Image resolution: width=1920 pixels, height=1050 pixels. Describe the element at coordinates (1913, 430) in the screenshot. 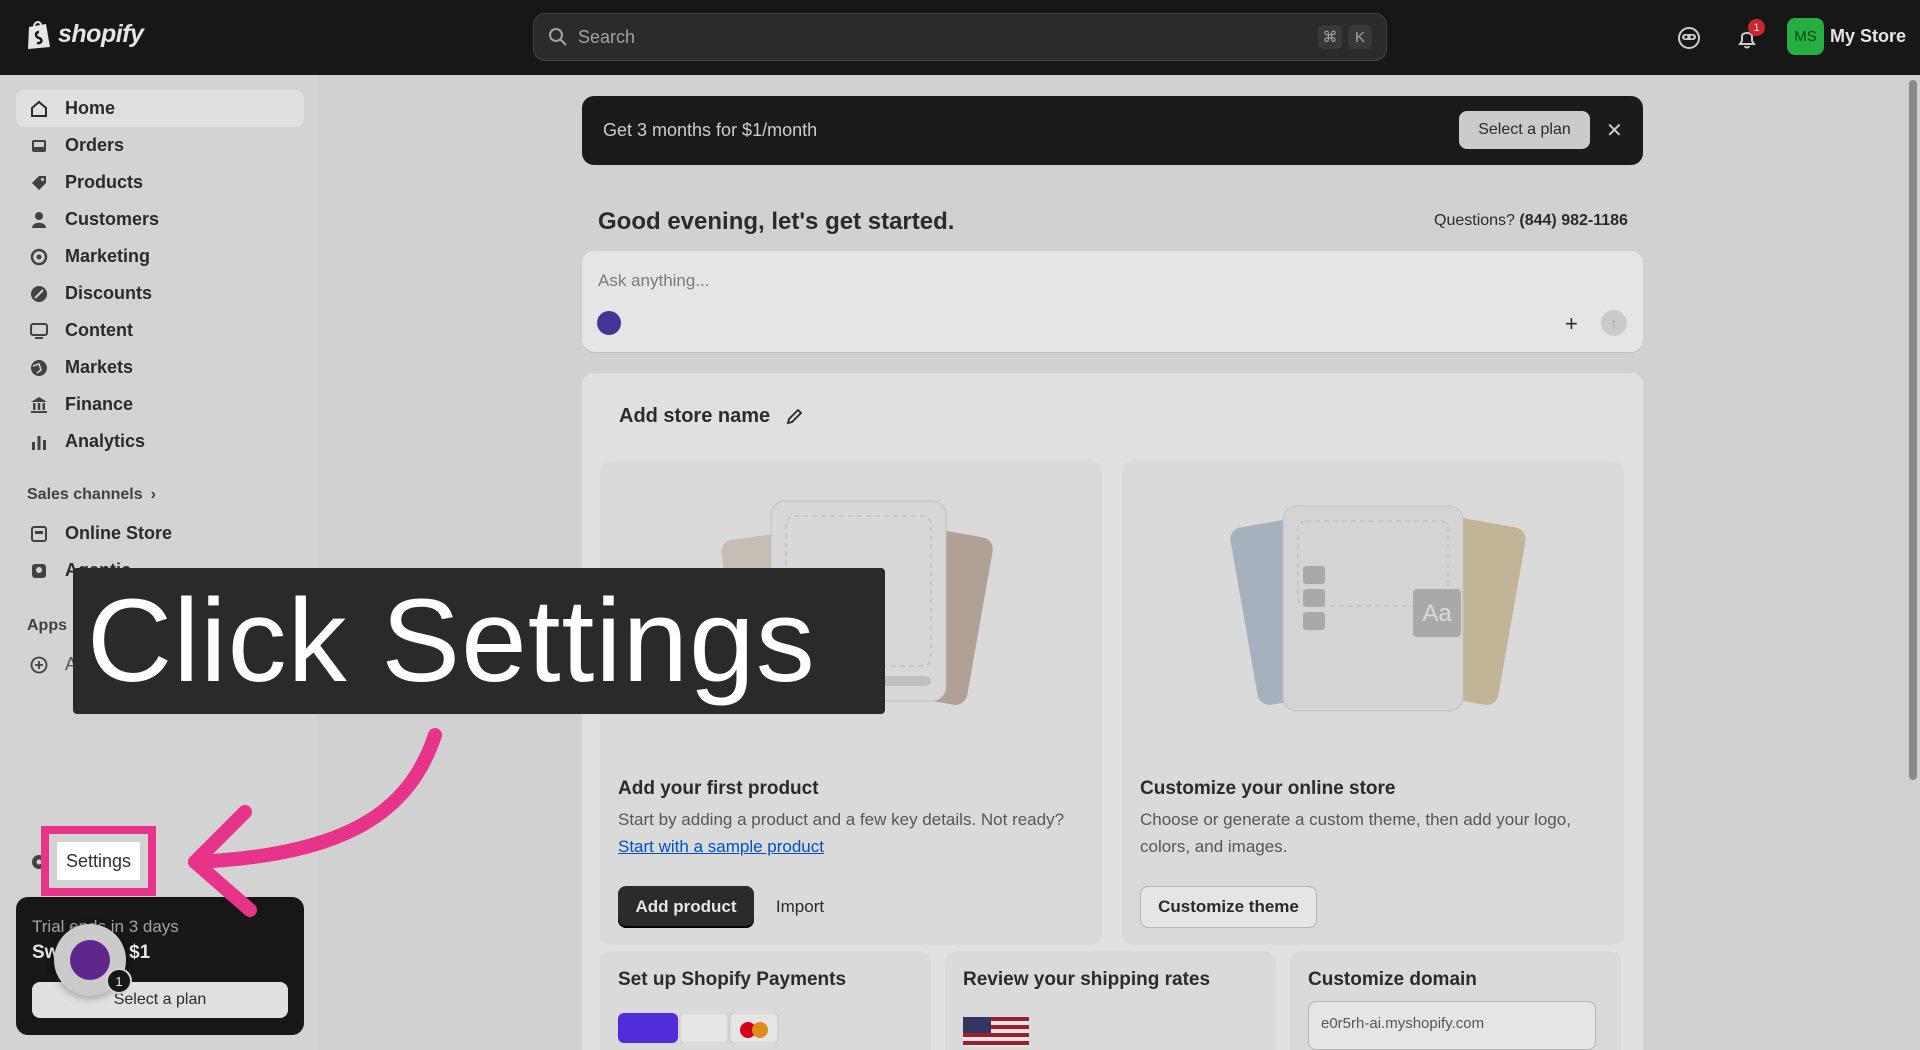

I see `scrollbar` at that location.